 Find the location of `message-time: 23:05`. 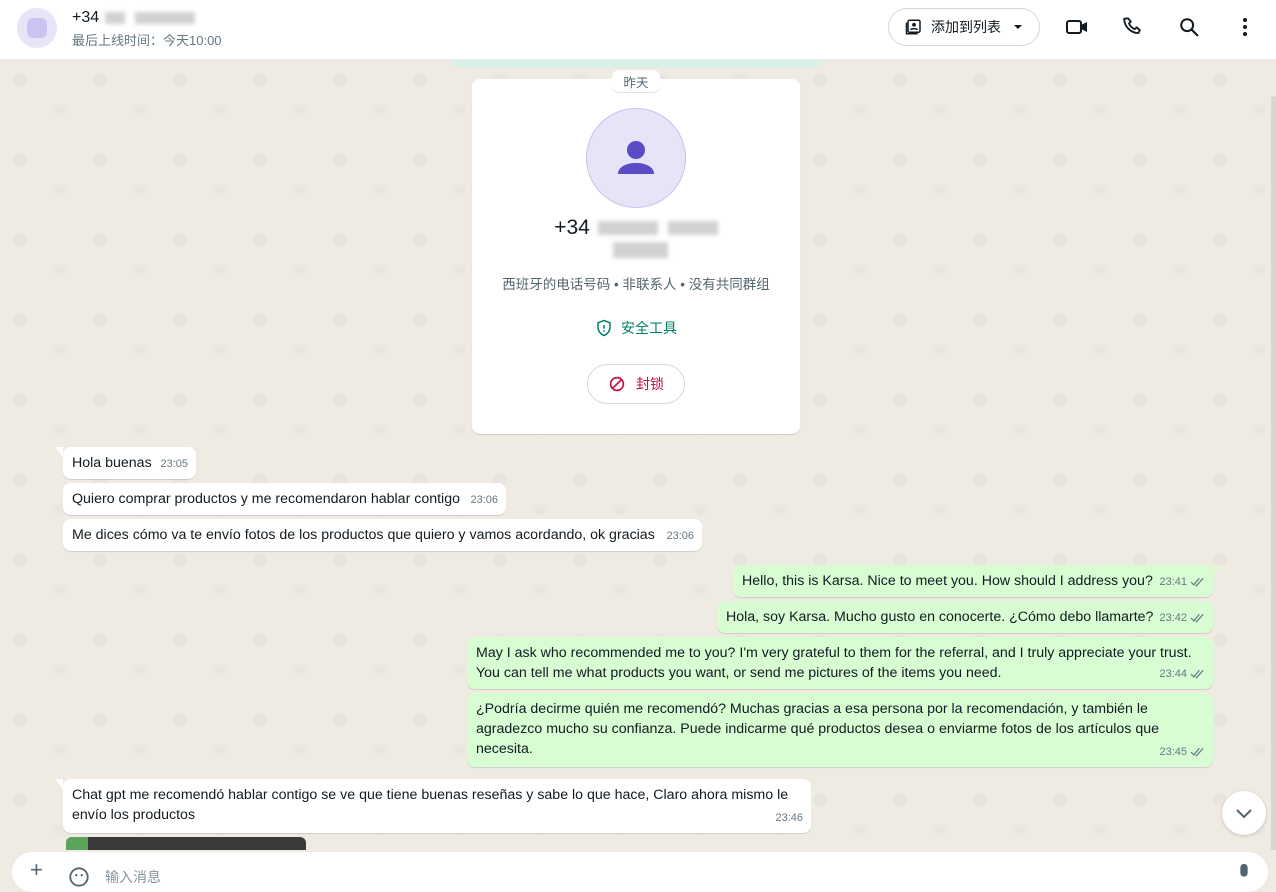

message-time: 23:05 is located at coordinates (174, 464).